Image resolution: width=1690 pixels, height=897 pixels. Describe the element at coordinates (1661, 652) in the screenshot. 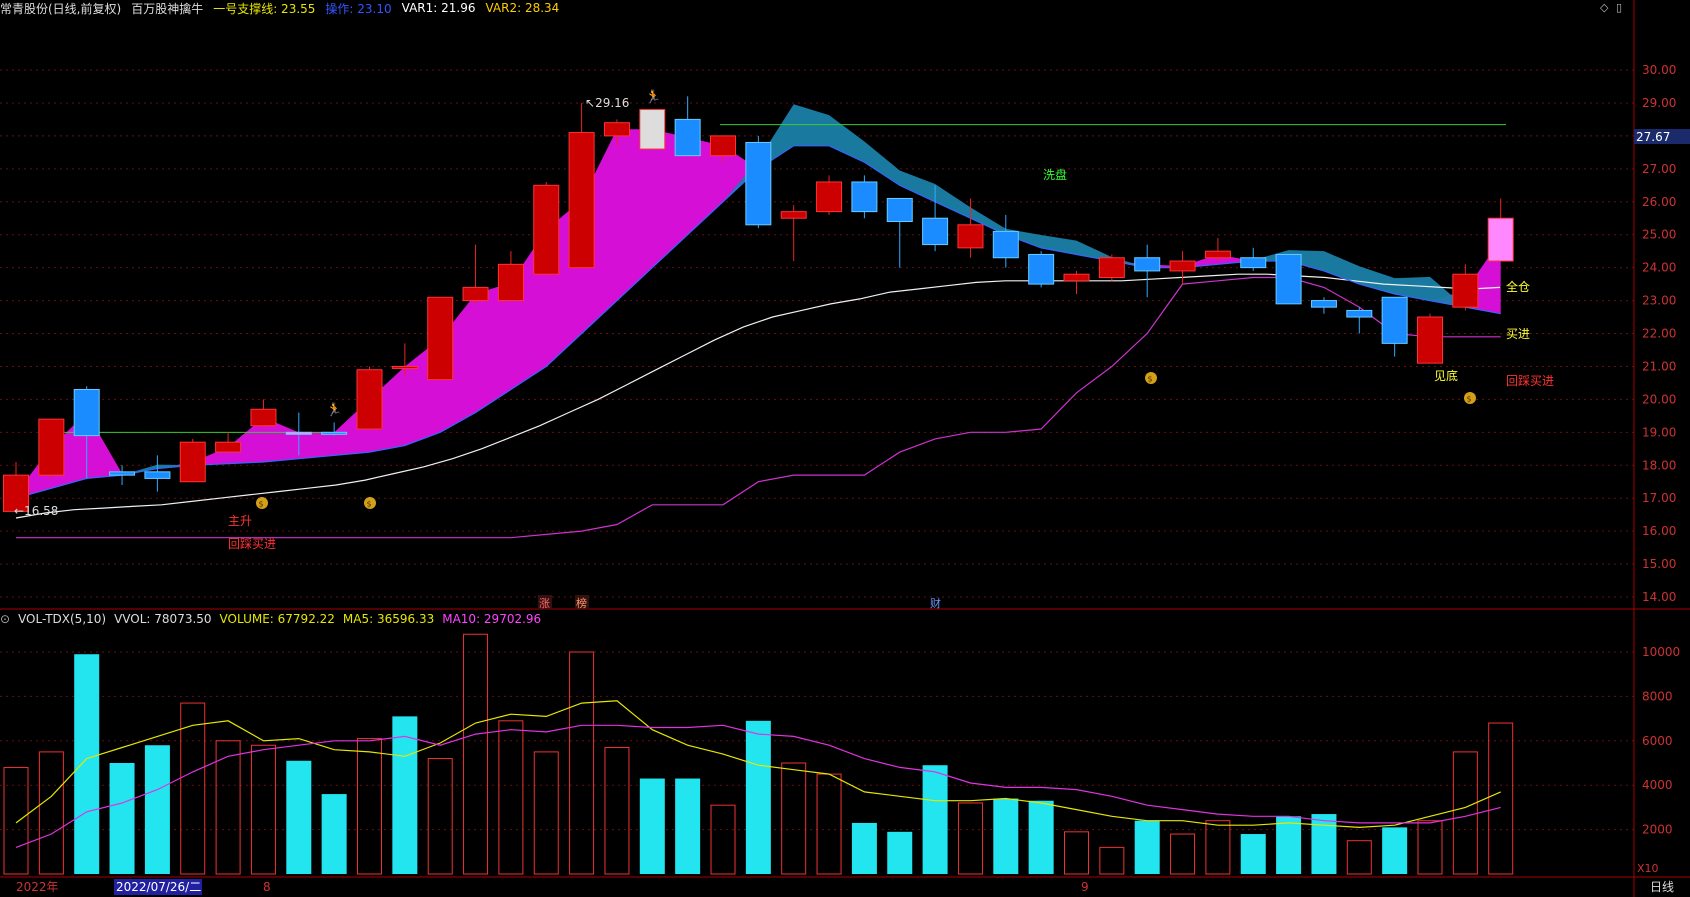

I see `volume-tick-label: 10000` at that location.